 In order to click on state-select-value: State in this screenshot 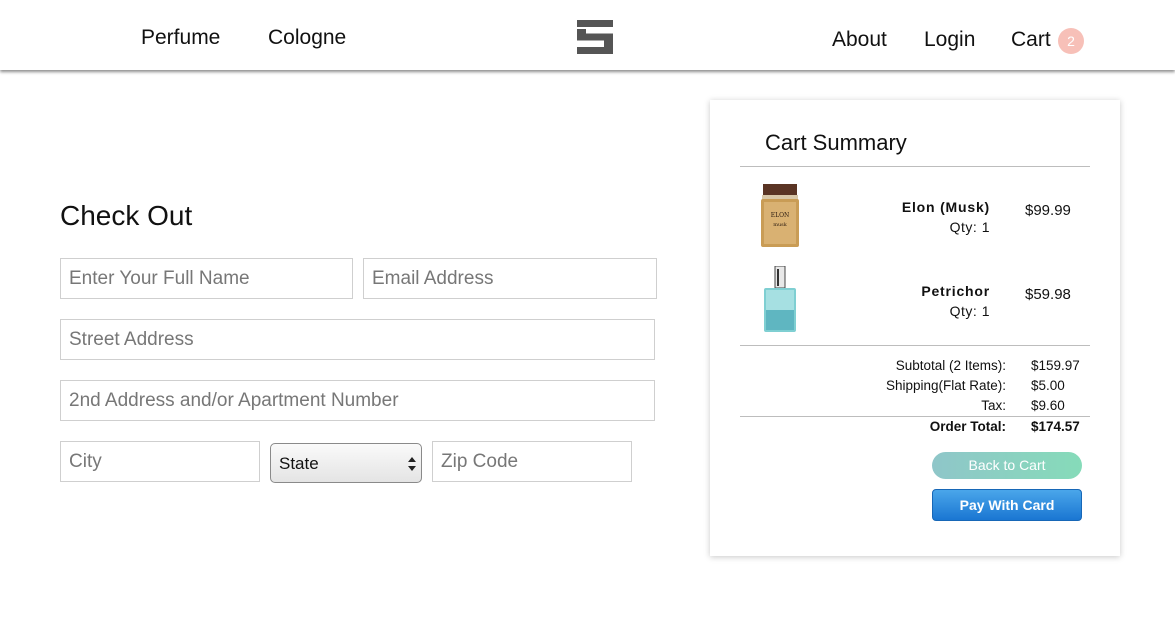, I will do `click(299, 463)`.